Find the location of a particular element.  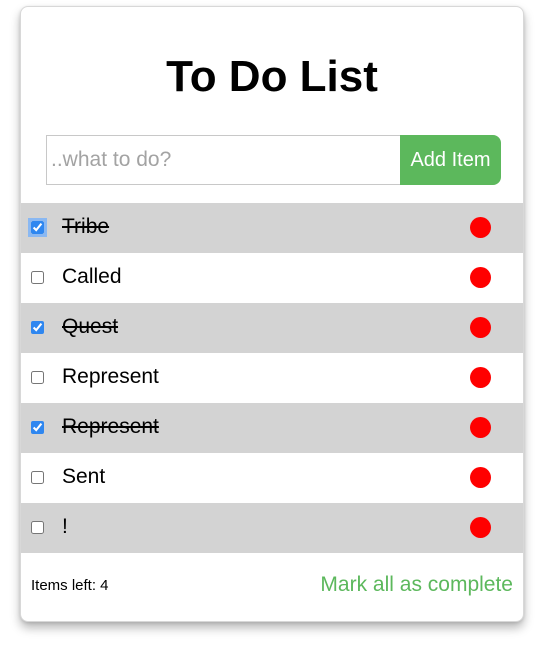

add-item-button: Add Item is located at coordinates (450, 160).